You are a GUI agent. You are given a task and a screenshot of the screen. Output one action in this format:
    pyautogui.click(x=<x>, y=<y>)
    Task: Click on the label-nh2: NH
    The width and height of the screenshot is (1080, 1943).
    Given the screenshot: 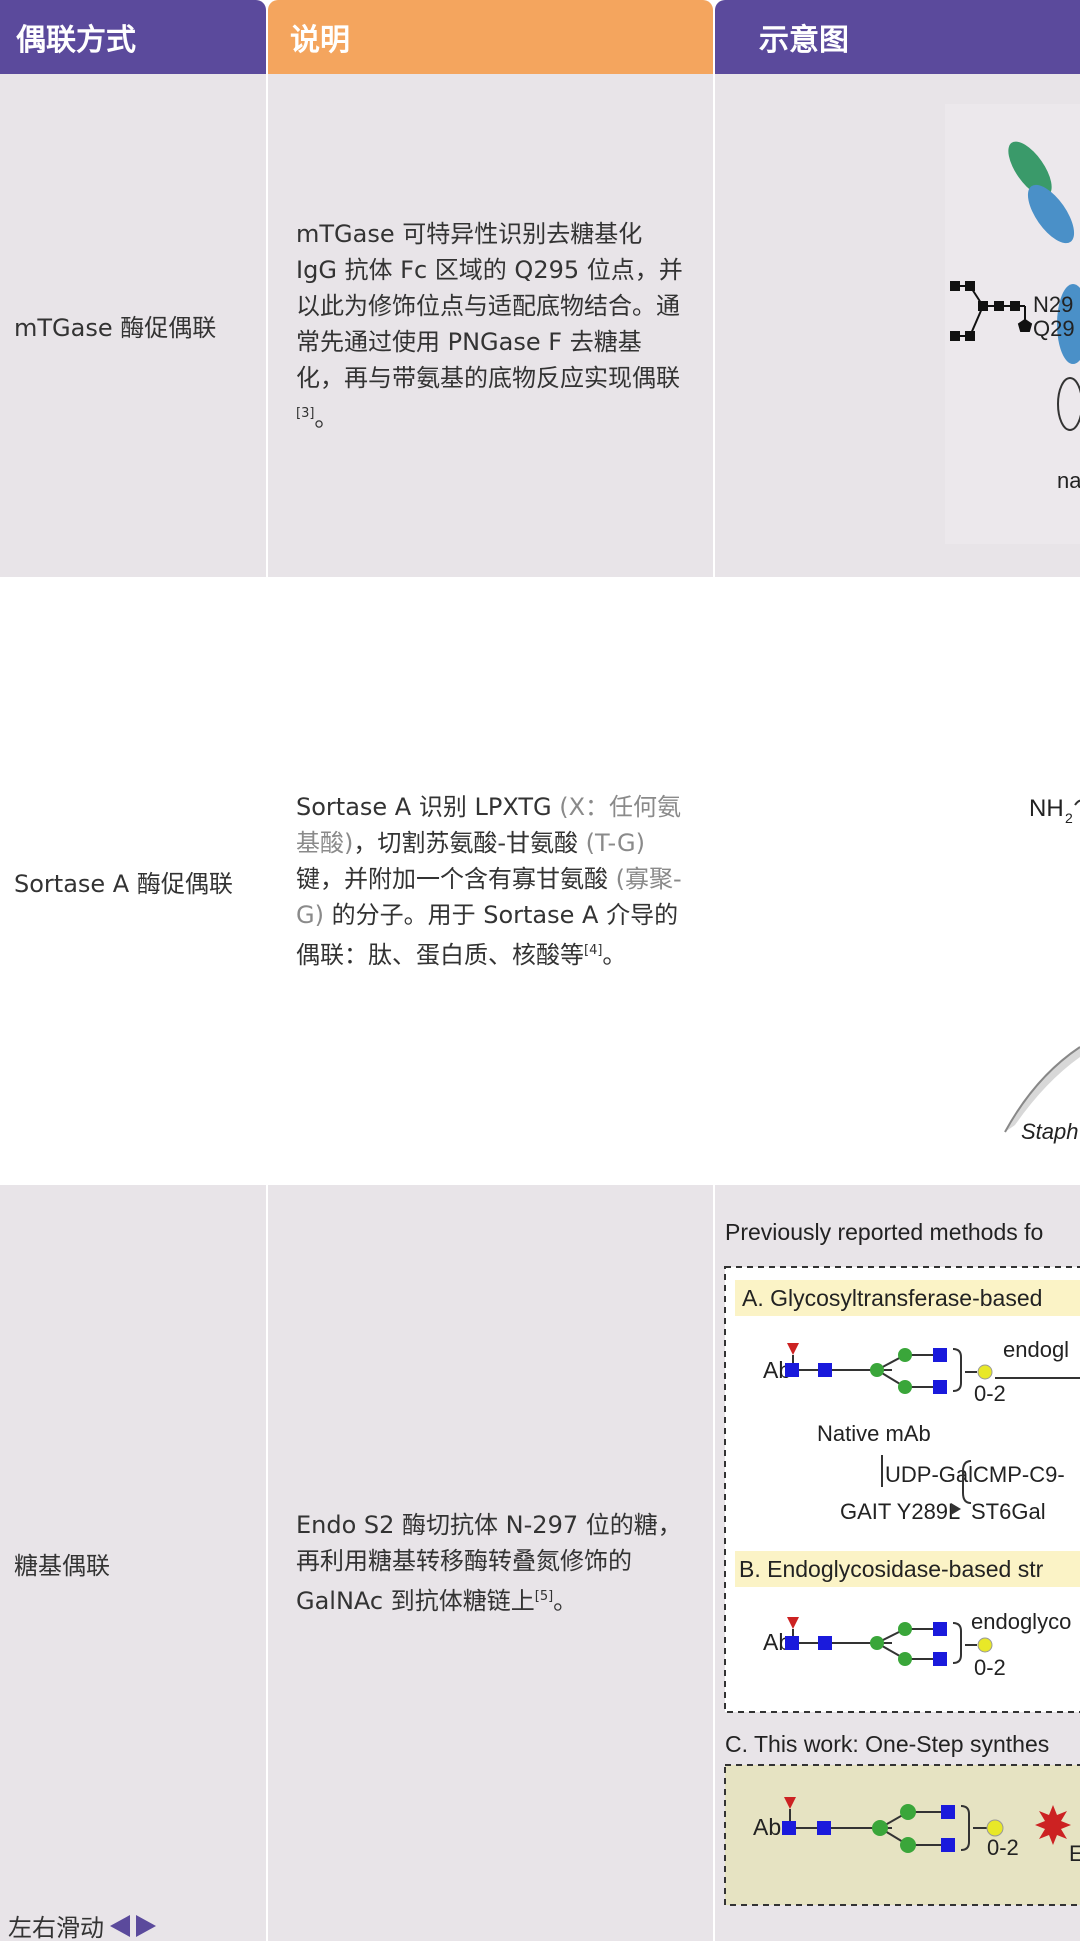 What is the action you would take?
    pyautogui.click(x=1046, y=808)
    